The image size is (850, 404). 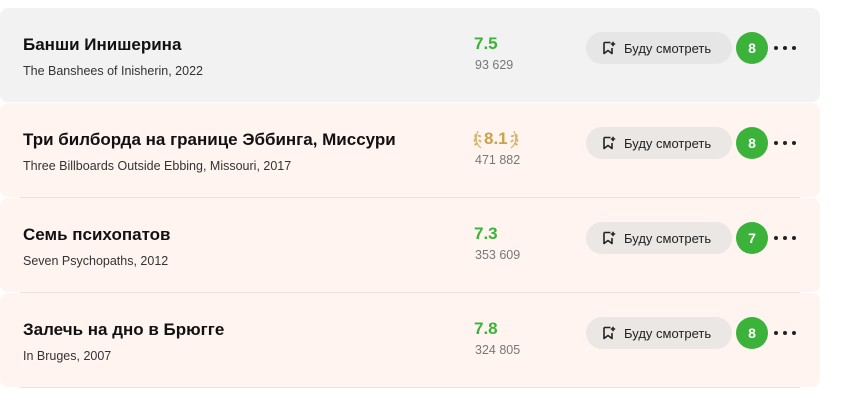 What do you see at coordinates (498, 350) in the screenshot?
I see `movie-votes: 324 805` at bounding box center [498, 350].